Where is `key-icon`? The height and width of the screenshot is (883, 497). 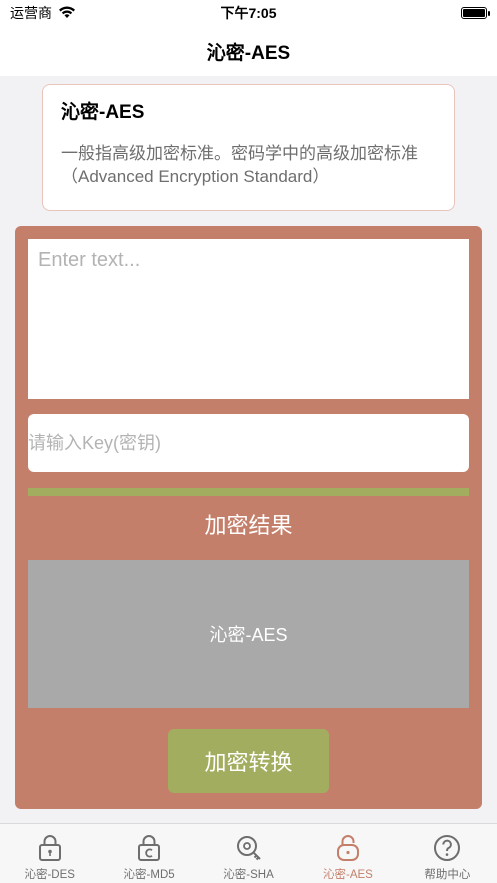
key-icon is located at coordinates (248, 848).